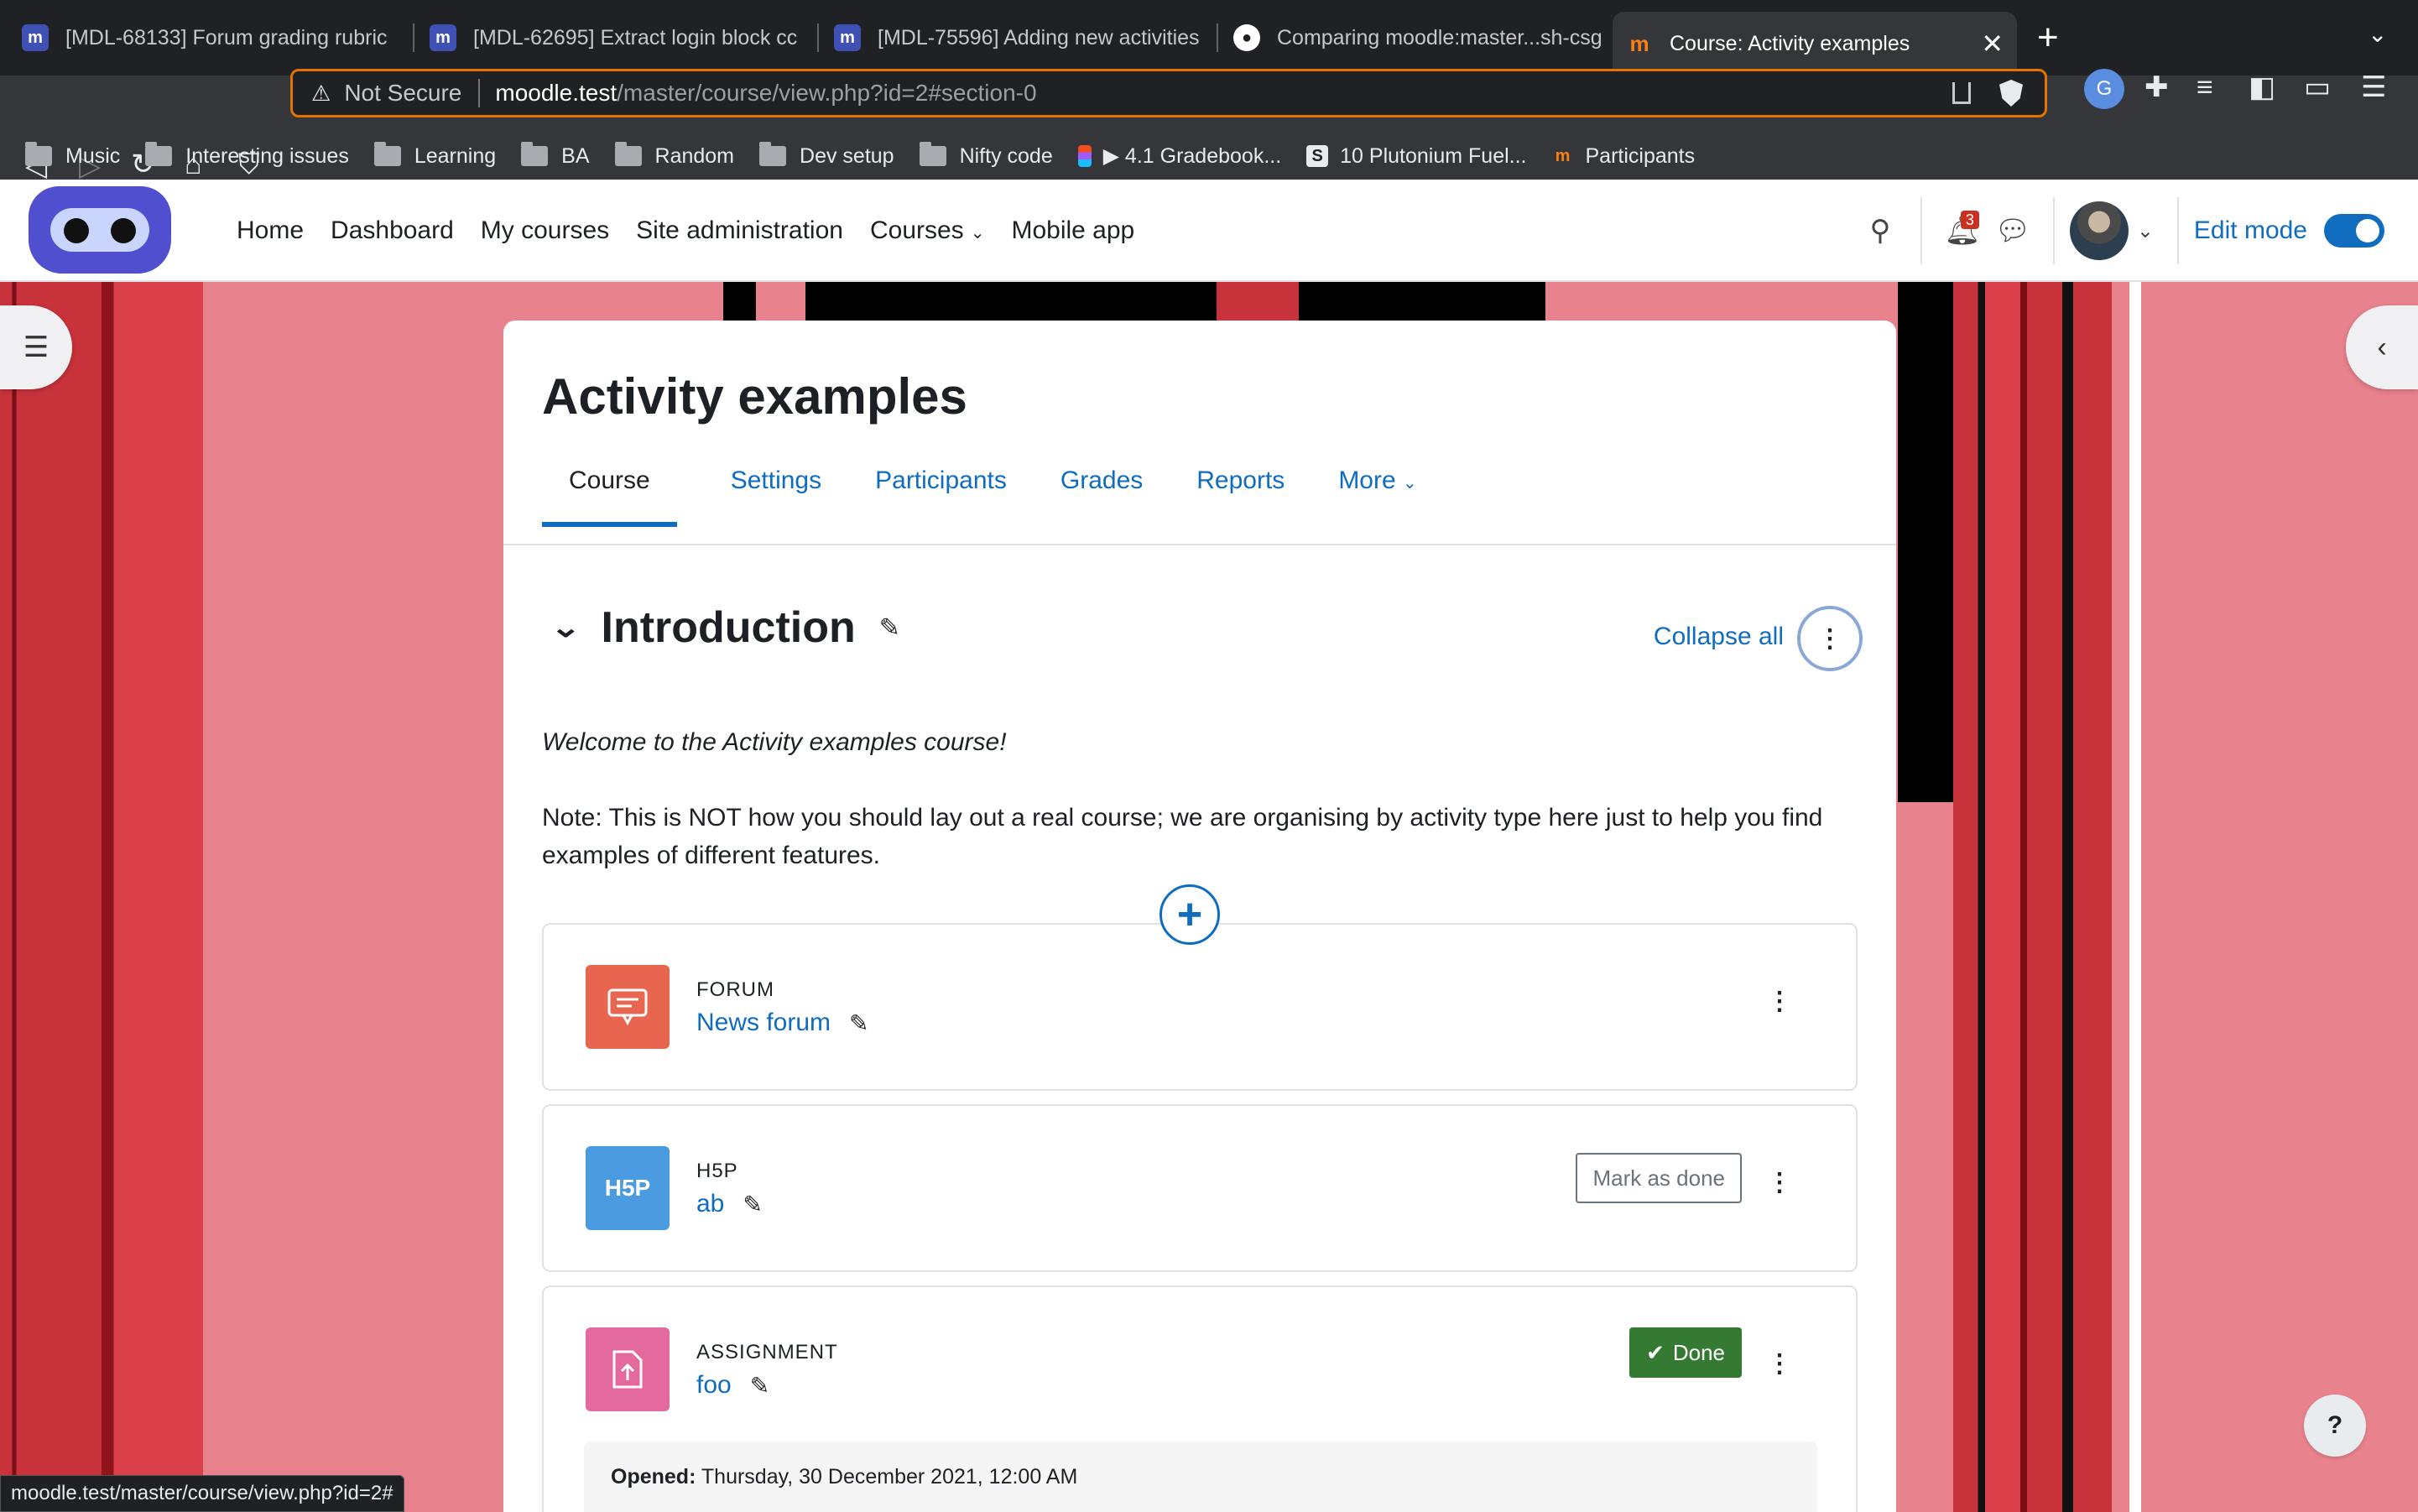 This screenshot has width=2418, height=1512. I want to click on tab-settings: Settings, so click(776, 494).